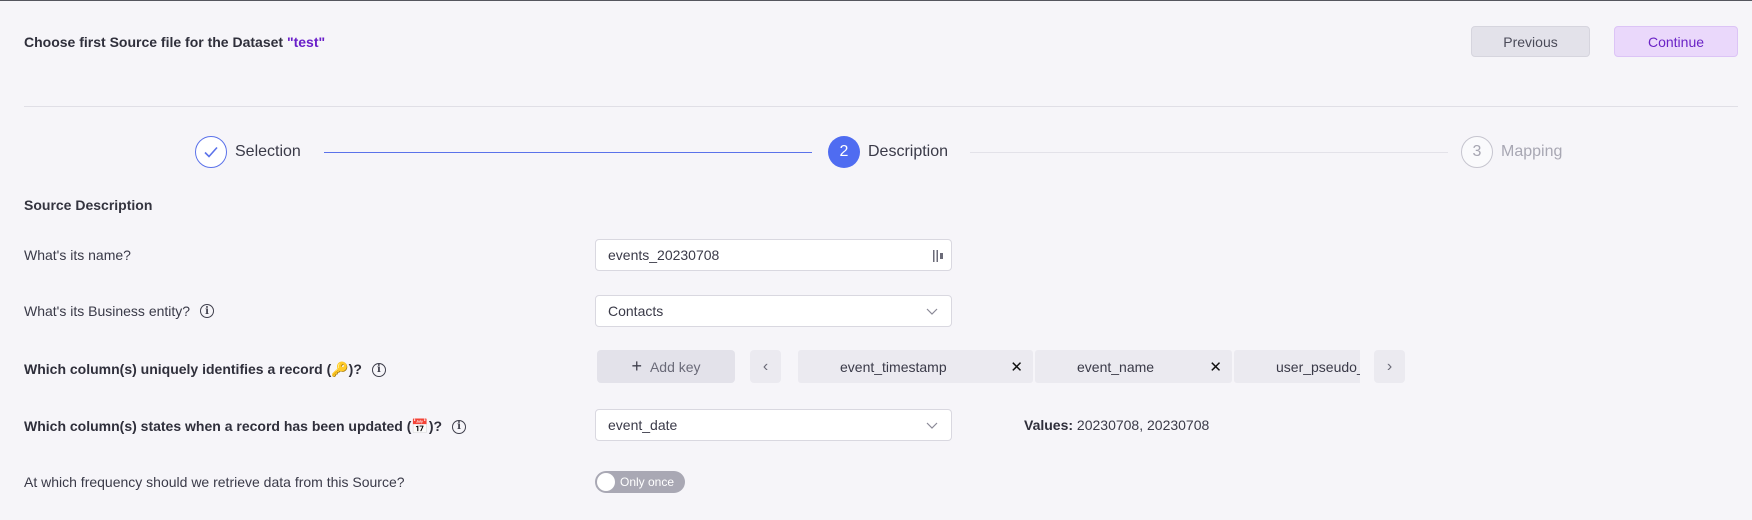  What do you see at coordinates (773, 255) in the screenshot?
I see `name-input: events_20230708` at bounding box center [773, 255].